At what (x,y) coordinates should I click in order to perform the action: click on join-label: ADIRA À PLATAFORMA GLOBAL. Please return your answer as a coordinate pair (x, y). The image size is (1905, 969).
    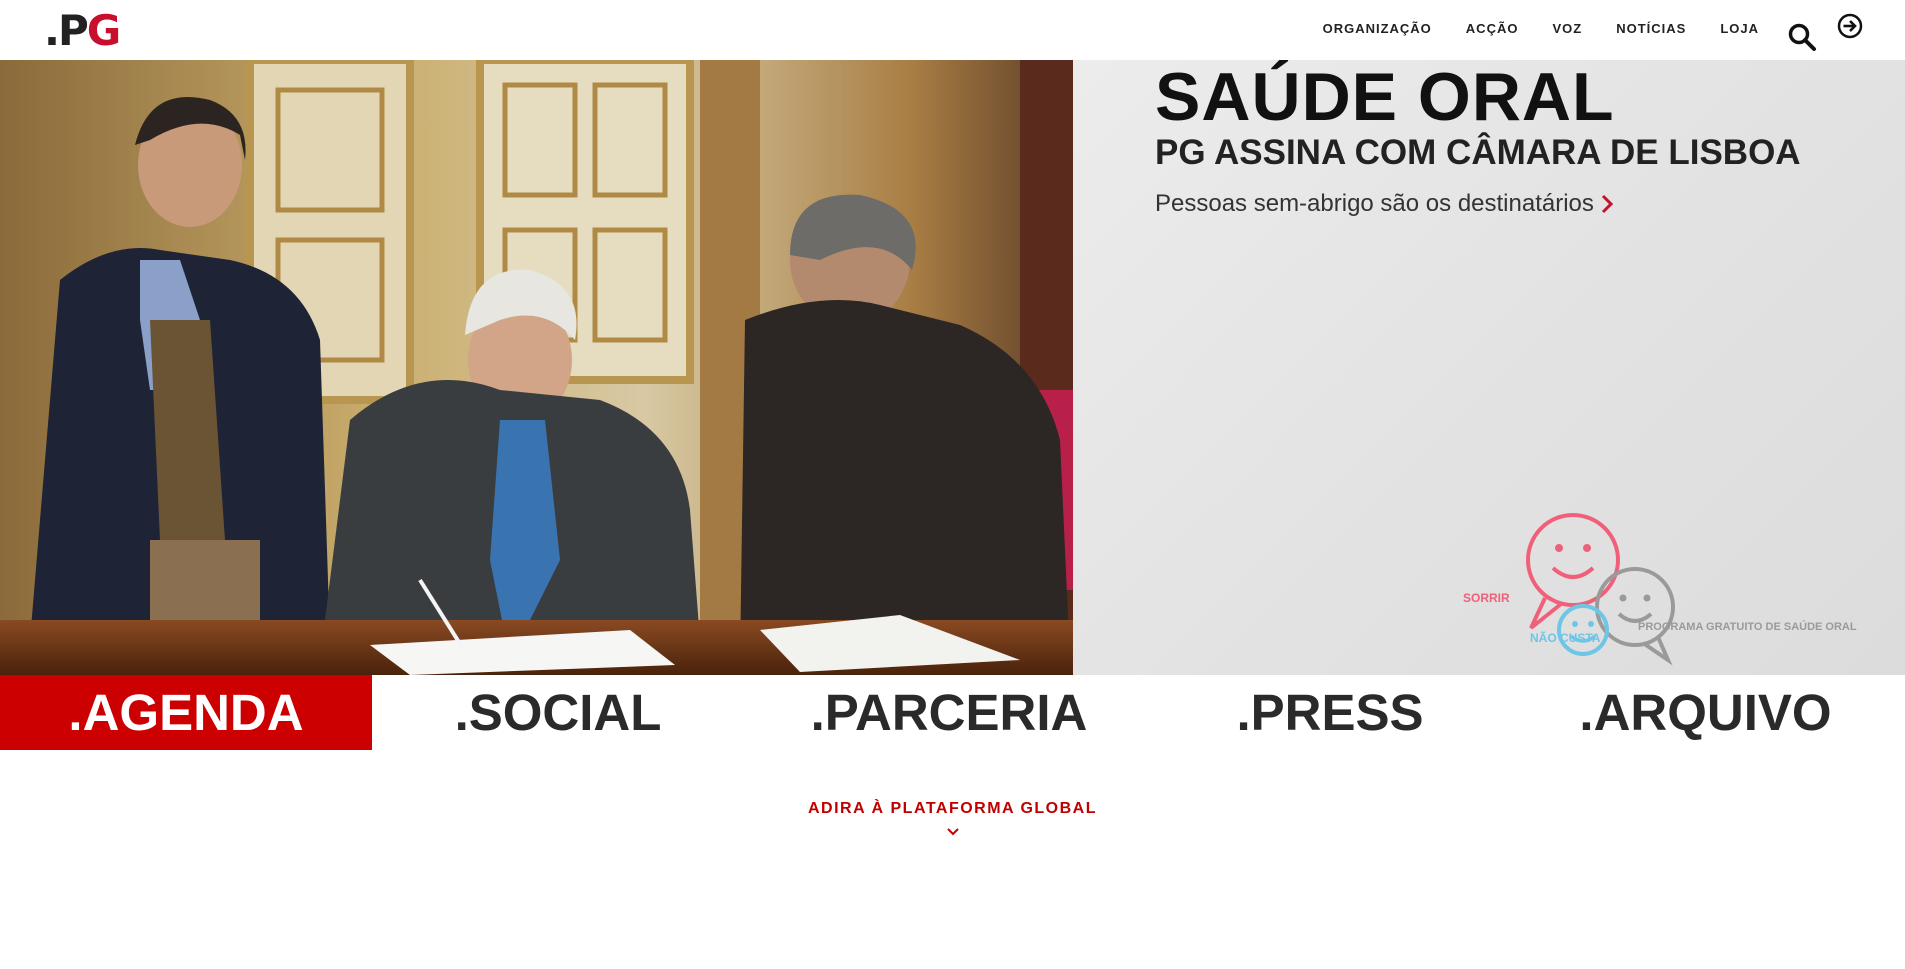
    Looking at the image, I should click on (952, 808).